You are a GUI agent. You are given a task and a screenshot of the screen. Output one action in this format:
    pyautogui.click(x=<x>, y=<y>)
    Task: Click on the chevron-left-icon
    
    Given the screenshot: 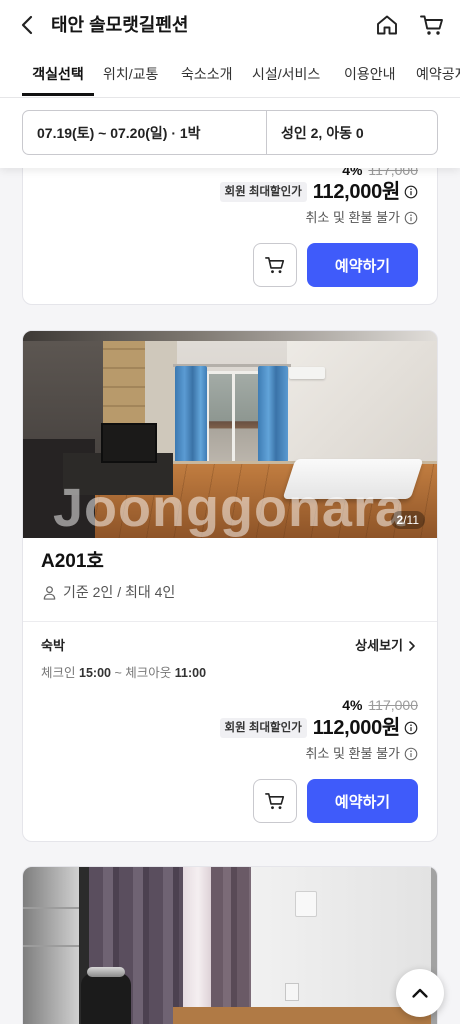 What is the action you would take?
    pyautogui.click(x=27, y=25)
    